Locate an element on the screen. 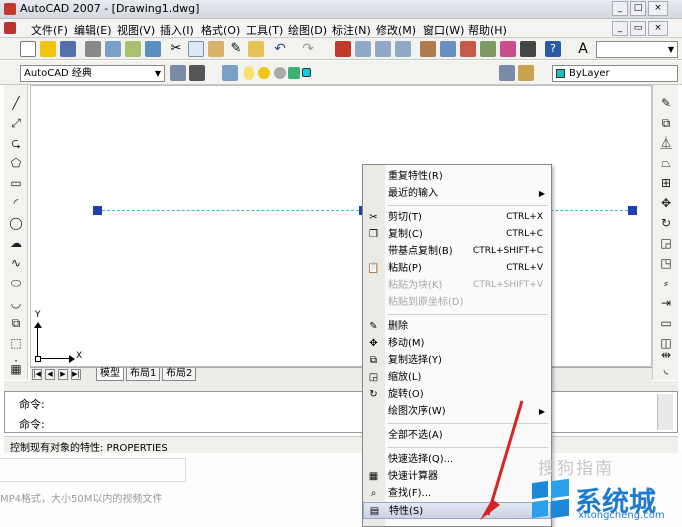 The width and height of the screenshot is (682, 527). tab-next-button: ▶ is located at coordinates (63, 374).